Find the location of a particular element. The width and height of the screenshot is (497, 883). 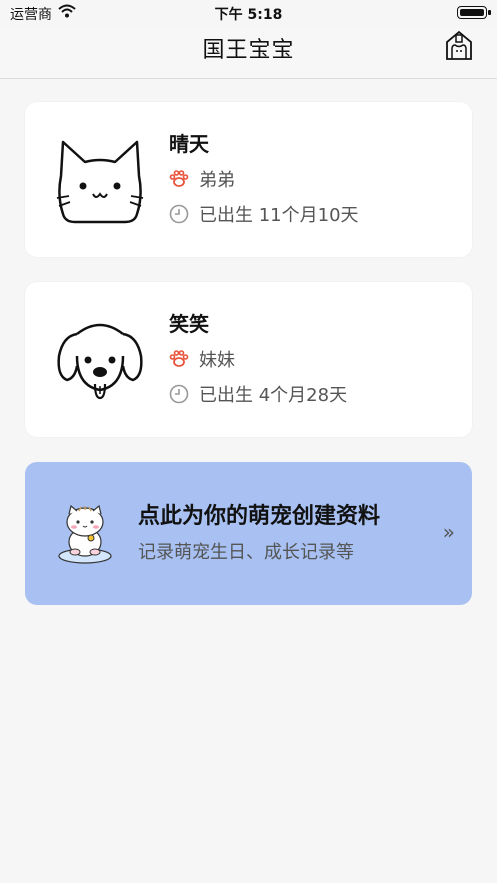

create-subtitle: 记录萌宠生日、成长记录等 is located at coordinates (246, 552).